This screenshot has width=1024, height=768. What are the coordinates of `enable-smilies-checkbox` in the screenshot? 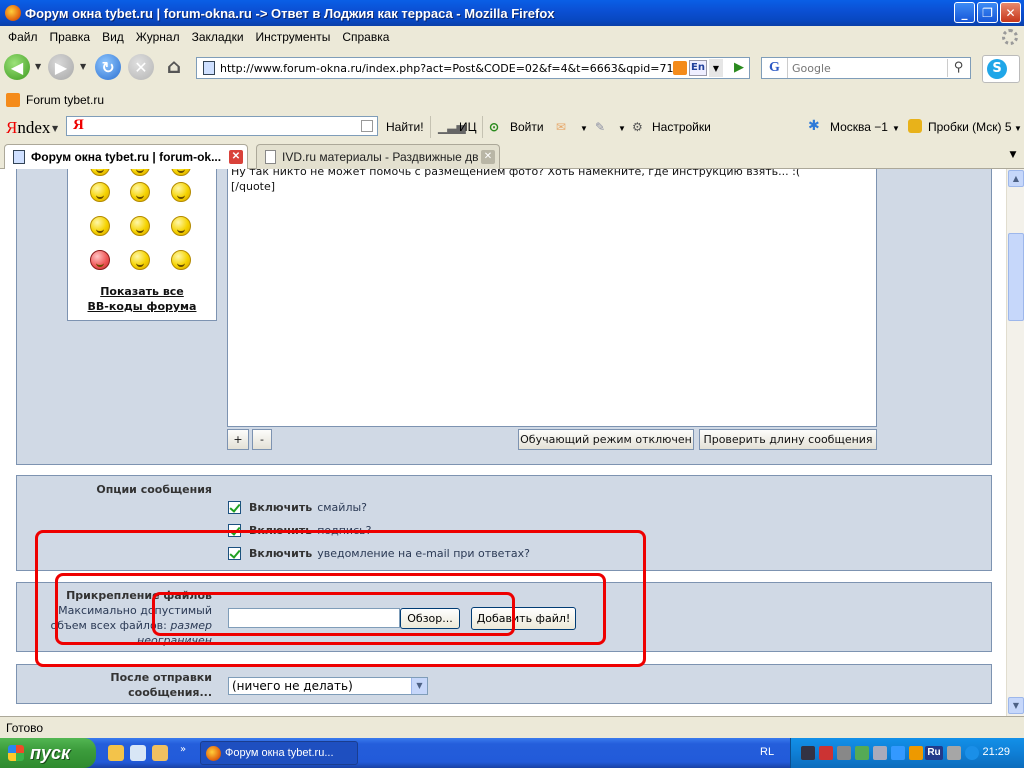 It's located at (234, 507).